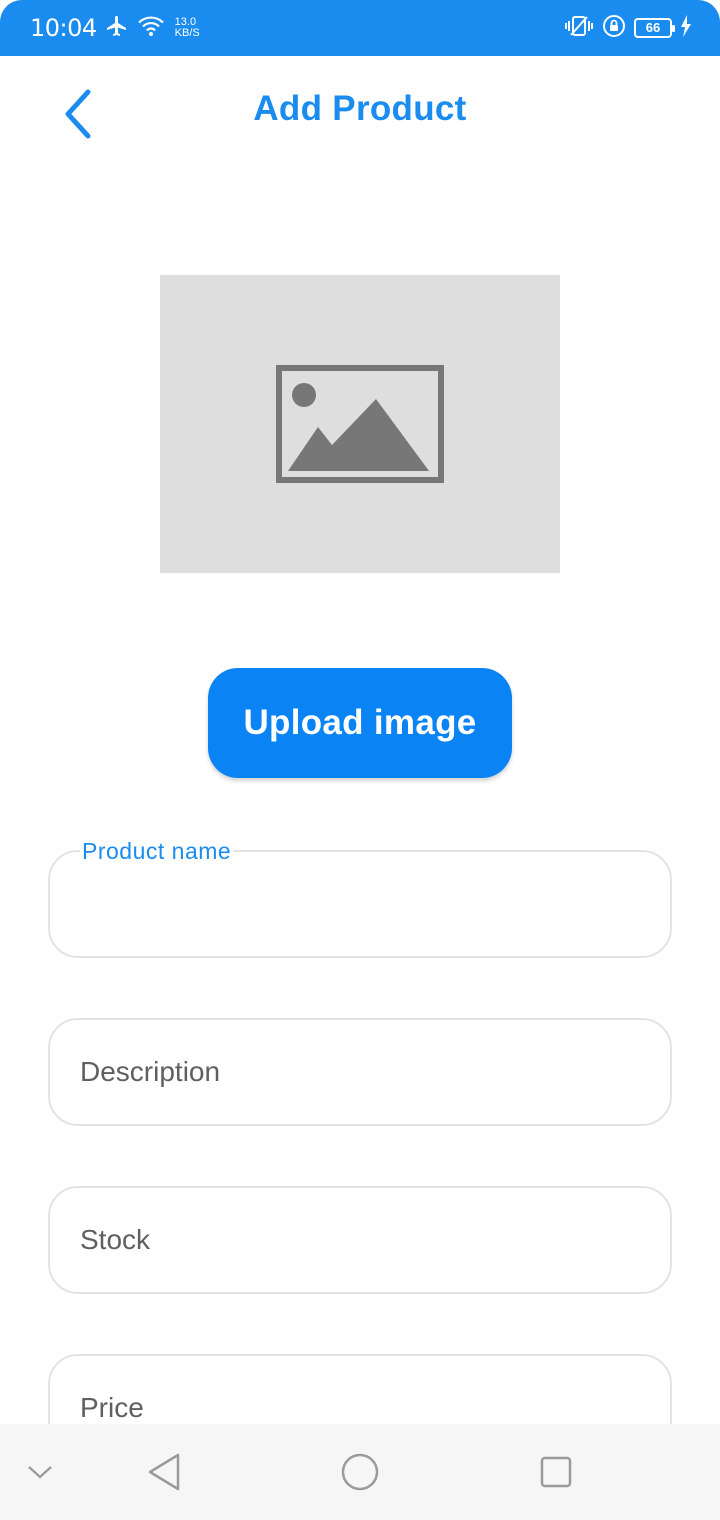 This screenshot has width=720, height=1520. What do you see at coordinates (151, 28) in the screenshot?
I see `wifi-icon` at bounding box center [151, 28].